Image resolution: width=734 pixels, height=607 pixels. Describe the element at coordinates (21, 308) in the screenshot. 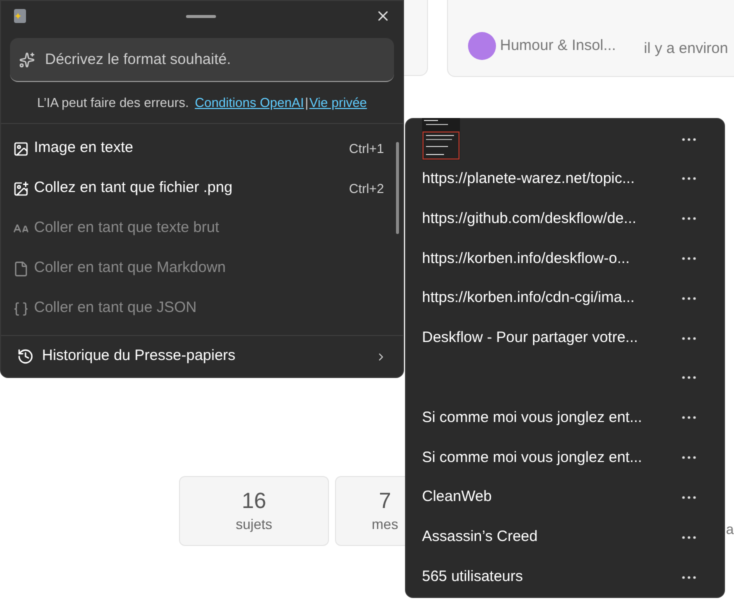

I see `braces-icon` at that location.